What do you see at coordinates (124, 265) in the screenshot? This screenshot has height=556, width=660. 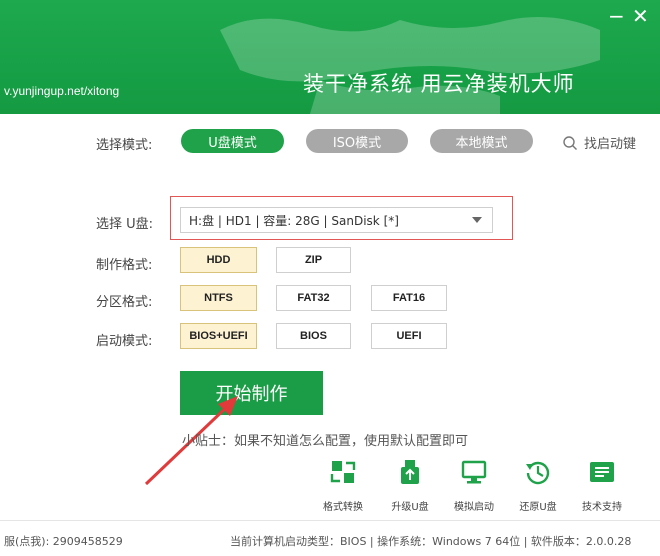 I see `format-label: 制作格式:` at bounding box center [124, 265].